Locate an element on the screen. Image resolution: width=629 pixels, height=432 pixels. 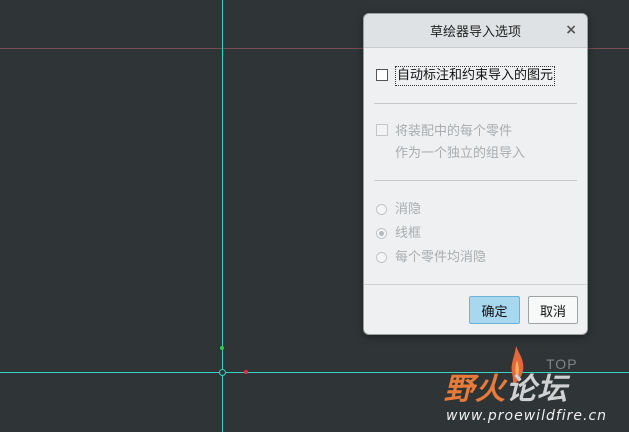
radio-option-each-part-hidden: 每个零件均消隐 is located at coordinates (431, 258).